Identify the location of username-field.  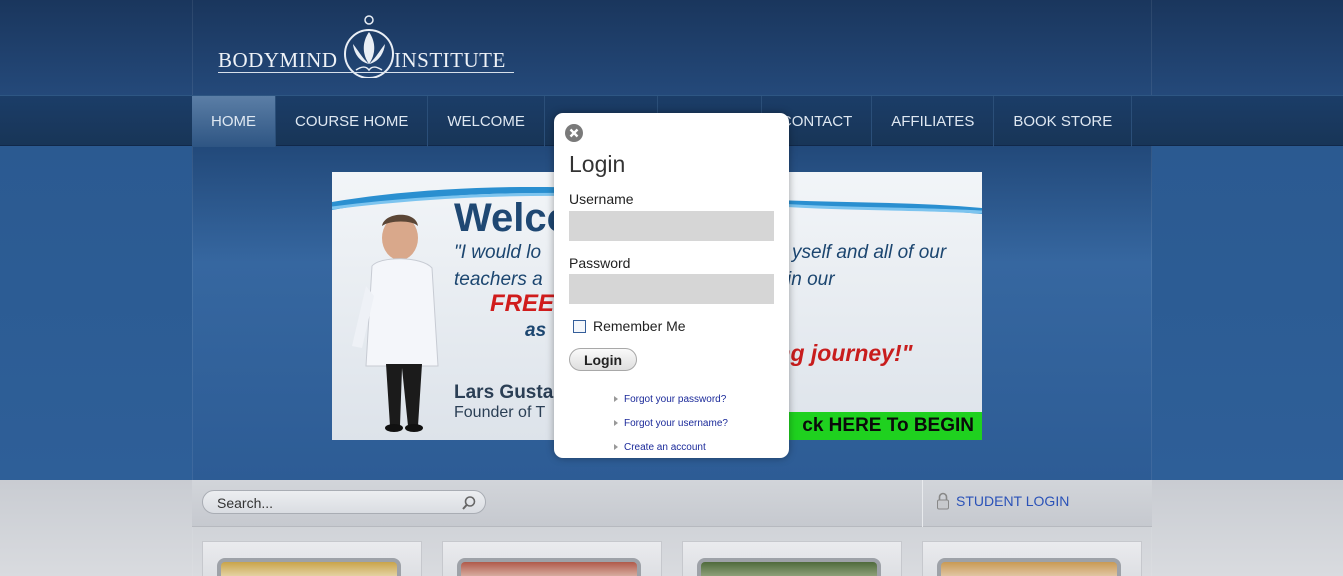
(671, 226).